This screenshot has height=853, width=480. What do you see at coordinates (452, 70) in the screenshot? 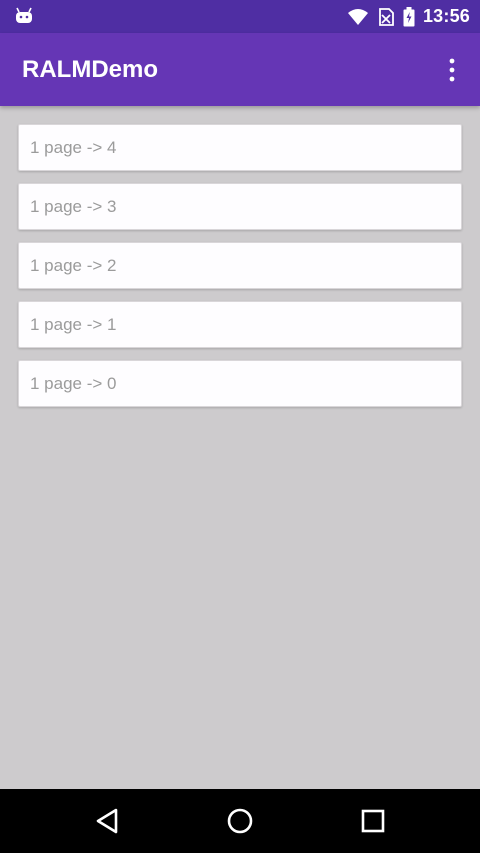
I see `more-vert-icon` at bounding box center [452, 70].